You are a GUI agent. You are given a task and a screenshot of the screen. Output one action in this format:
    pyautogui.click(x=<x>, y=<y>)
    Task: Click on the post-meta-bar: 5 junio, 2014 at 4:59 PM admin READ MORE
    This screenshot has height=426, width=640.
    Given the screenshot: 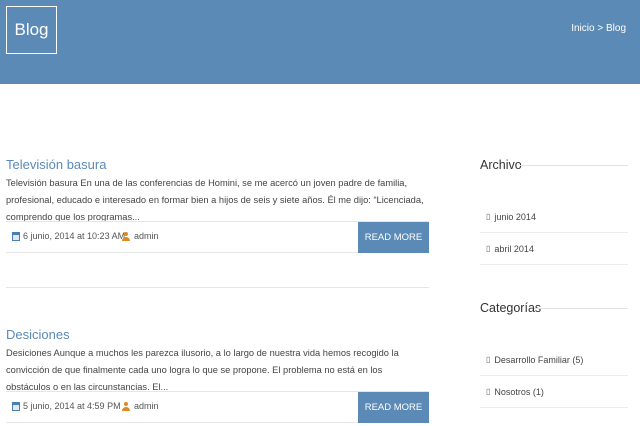 What is the action you would take?
    pyautogui.click(x=217, y=407)
    